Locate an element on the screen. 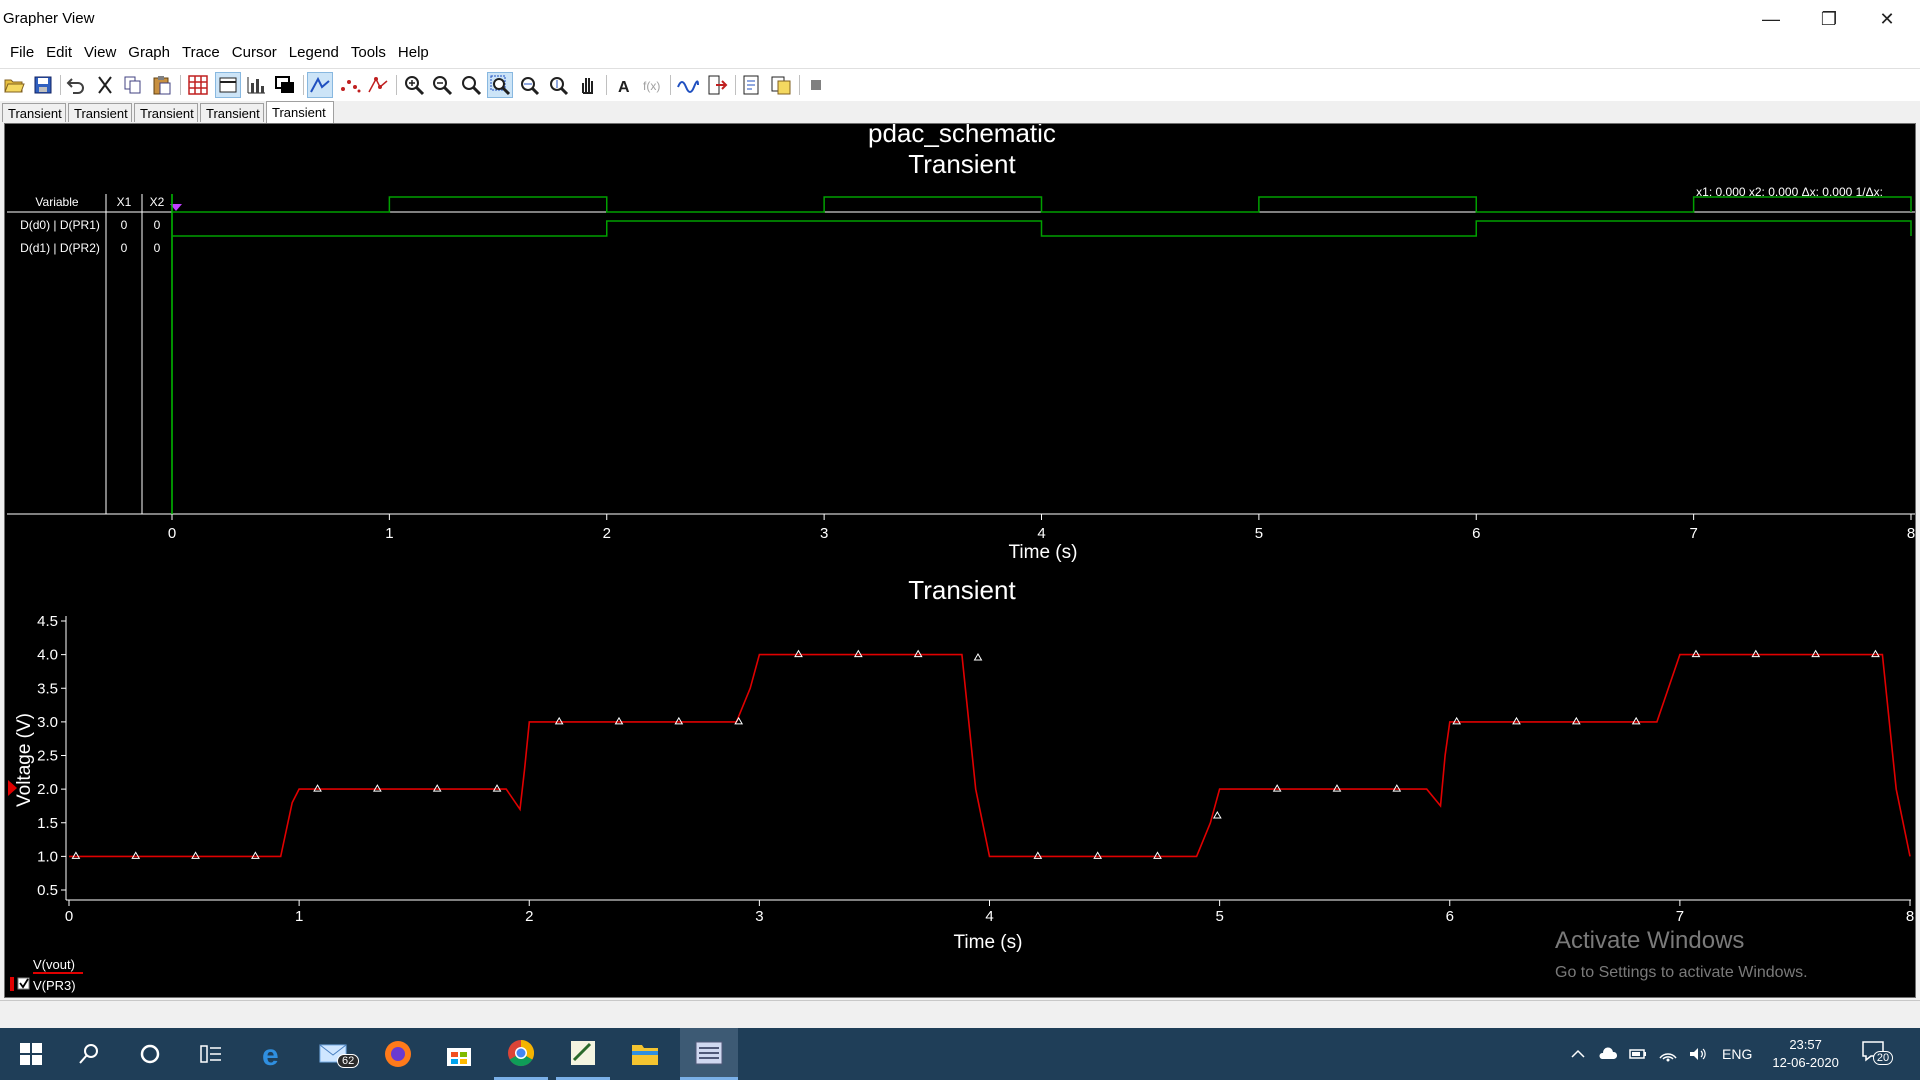 This screenshot has height=1080, width=1920. svg-text: f(x) is located at coordinates (651, 86).